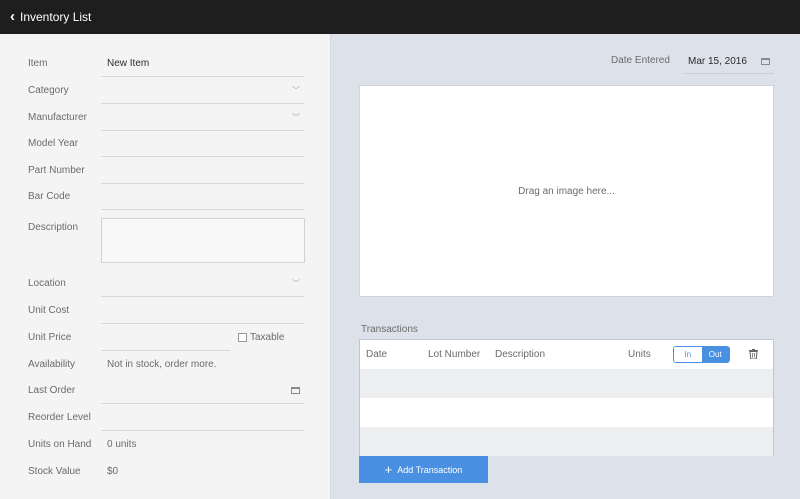 The width and height of the screenshot is (800, 499). Describe the element at coordinates (59, 417) in the screenshot. I see `reorder-level-label: Reorder Level` at that location.